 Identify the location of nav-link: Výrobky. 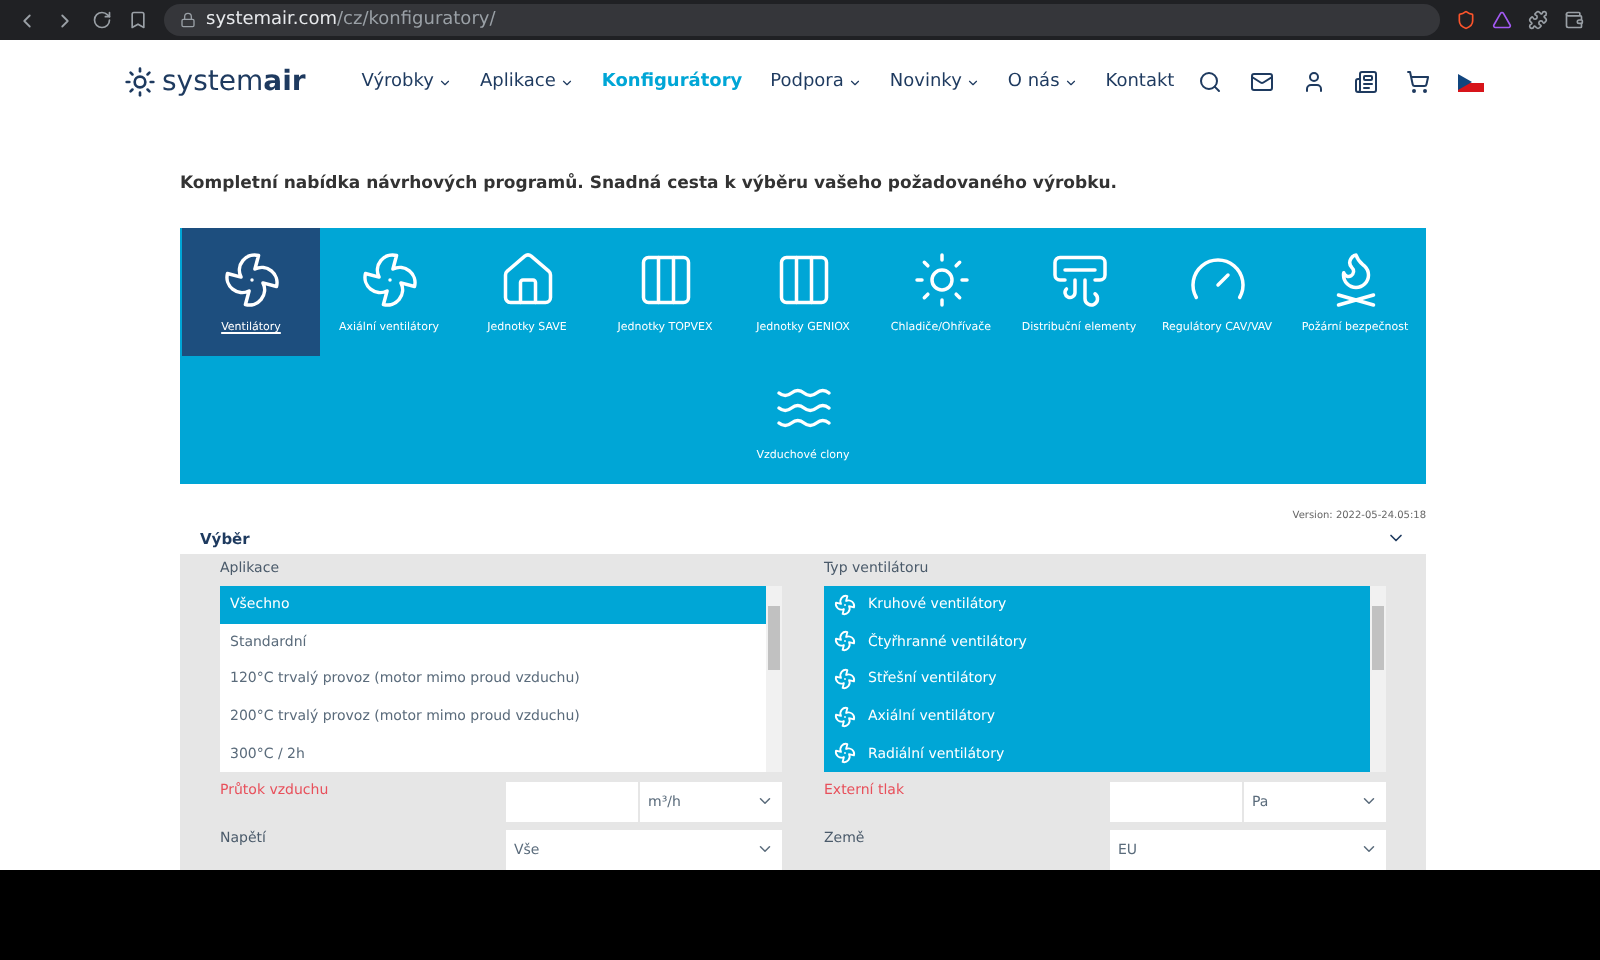
(406, 82).